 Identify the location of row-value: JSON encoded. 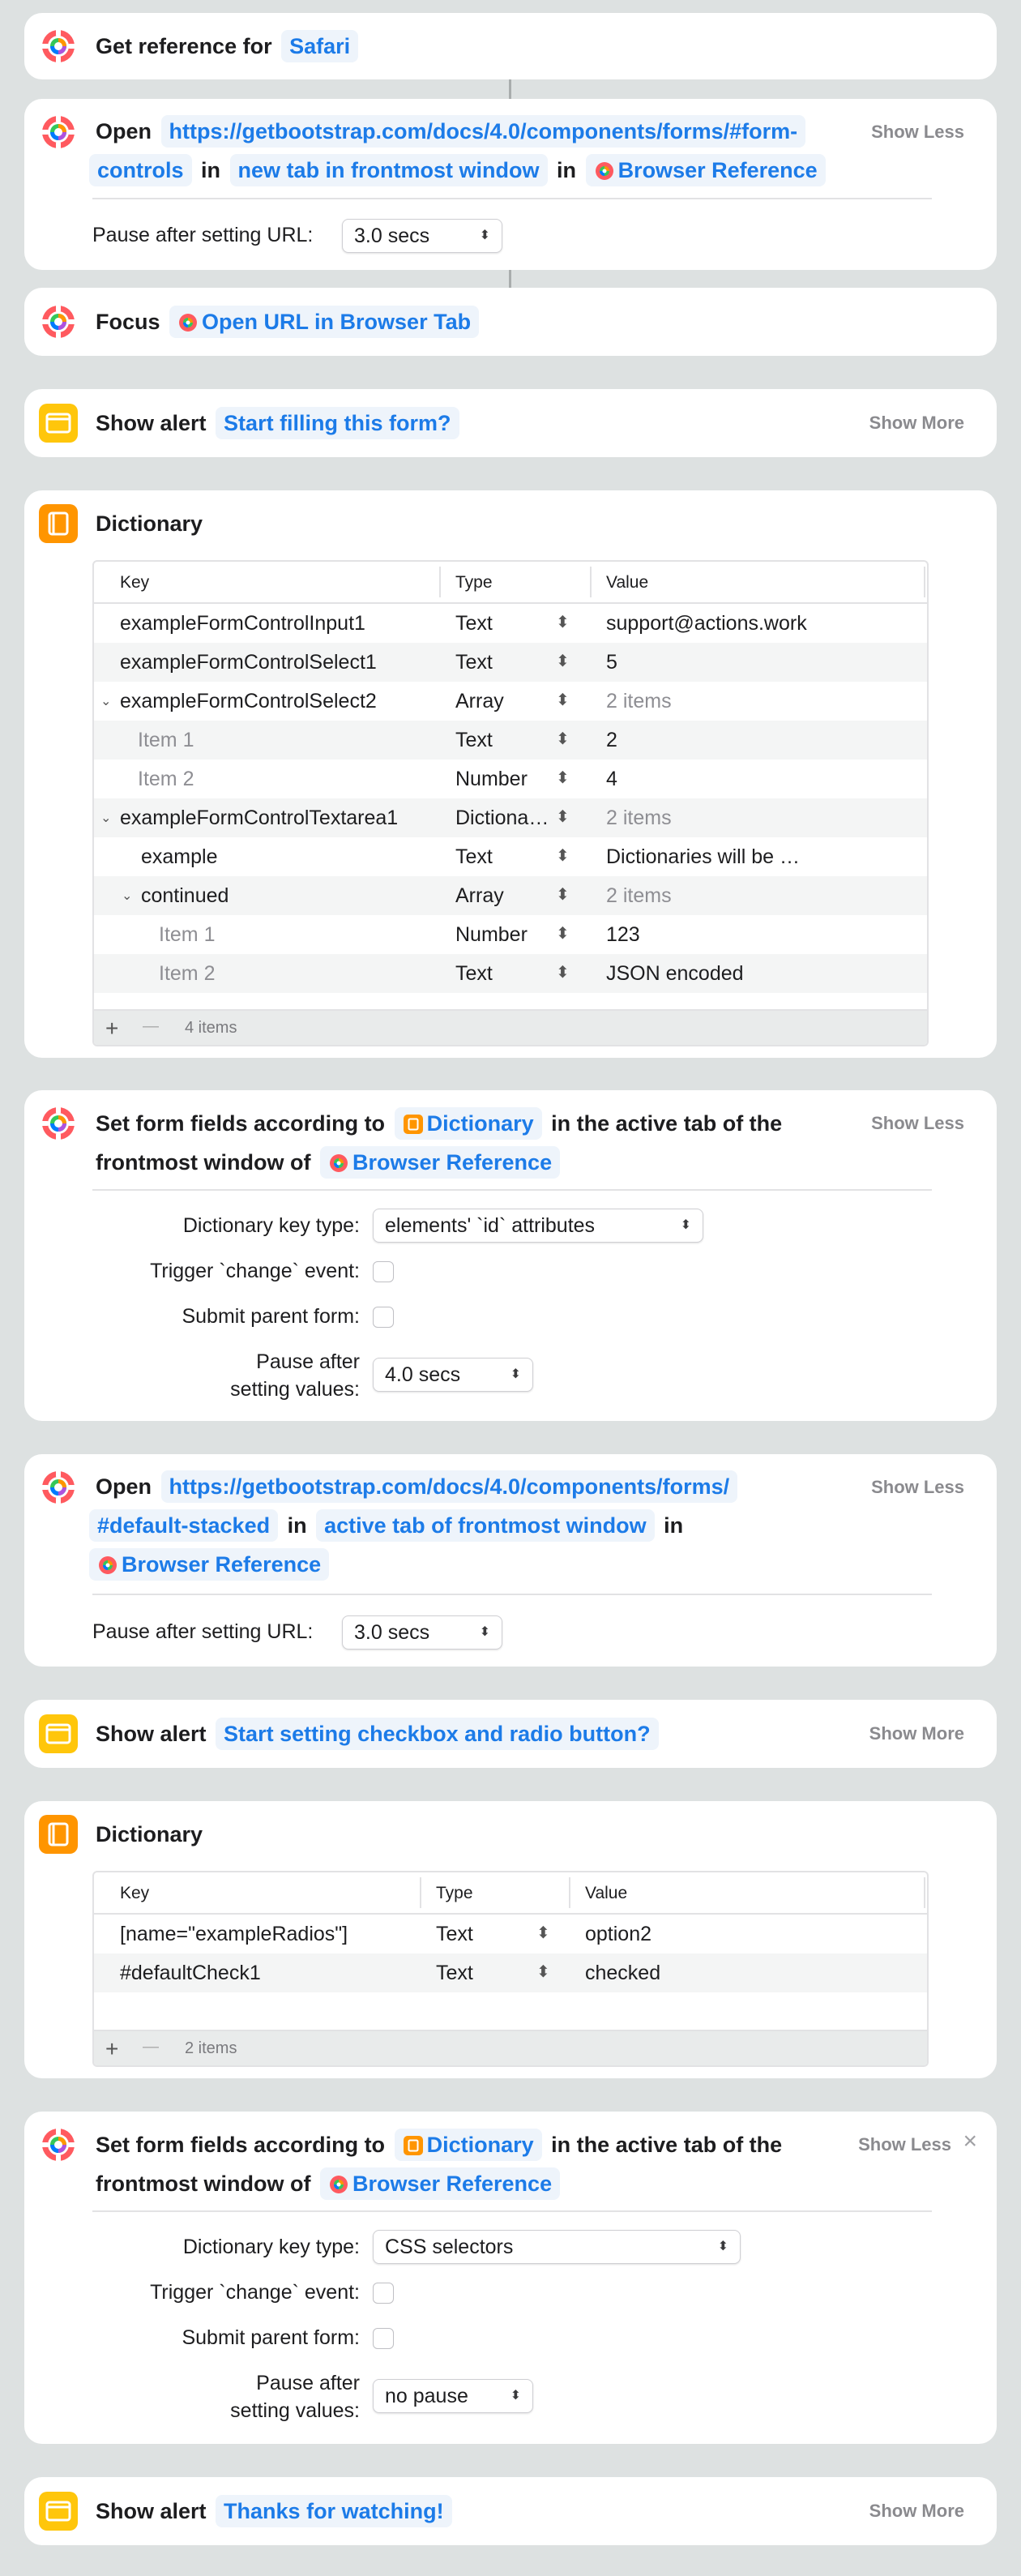
(675, 974).